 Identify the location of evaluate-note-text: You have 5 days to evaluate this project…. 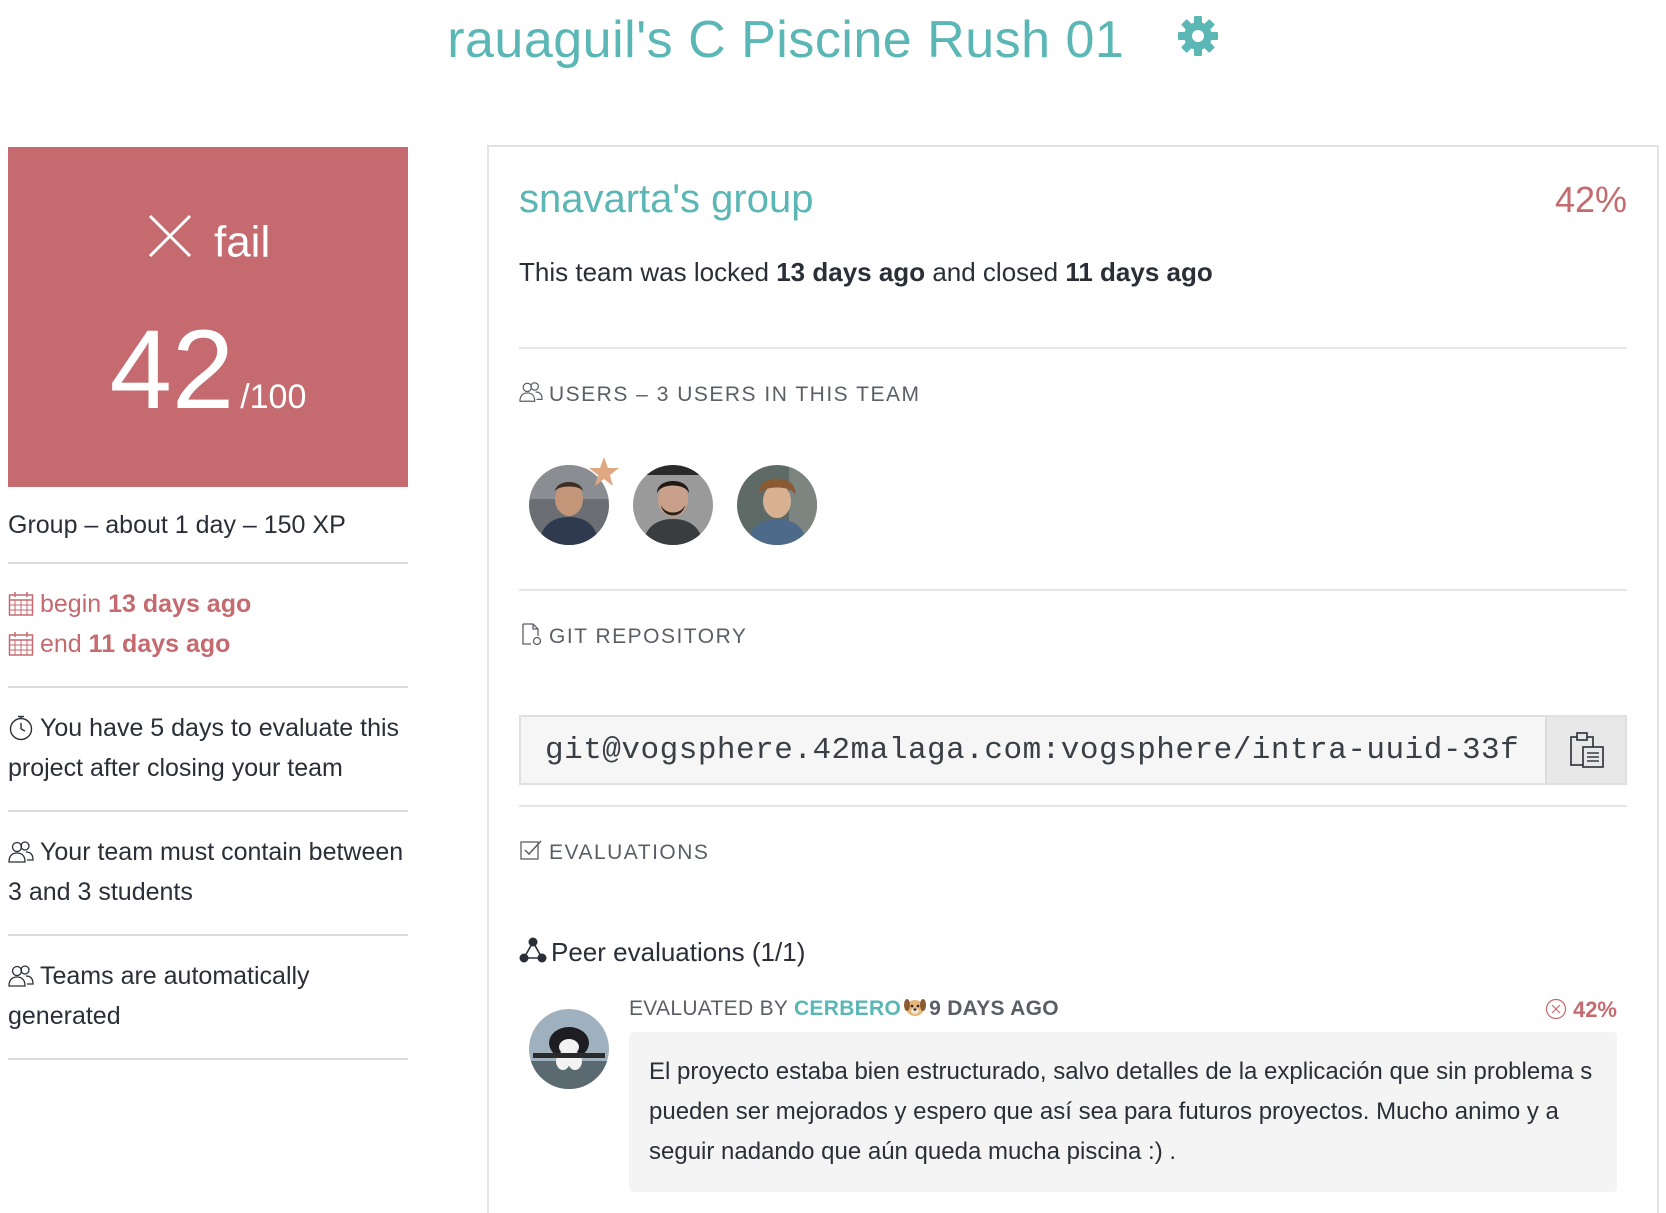
(204, 748).